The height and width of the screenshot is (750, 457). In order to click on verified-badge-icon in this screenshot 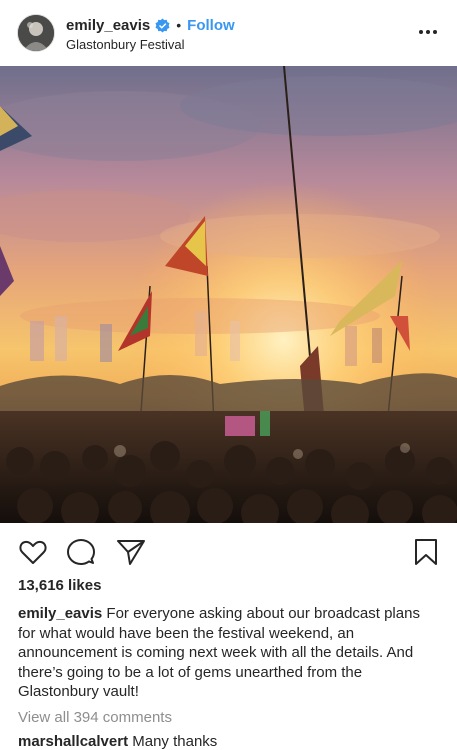, I will do `click(162, 25)`.